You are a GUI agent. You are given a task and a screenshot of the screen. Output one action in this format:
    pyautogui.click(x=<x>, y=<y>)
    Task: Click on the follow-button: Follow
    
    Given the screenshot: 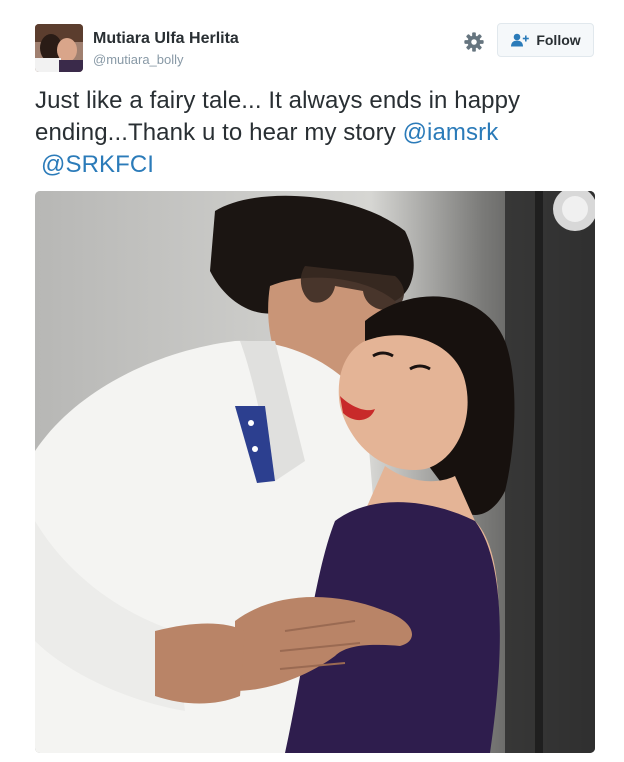 What is the action you would take?
    pyautogui.click(x=545, y=40)
    